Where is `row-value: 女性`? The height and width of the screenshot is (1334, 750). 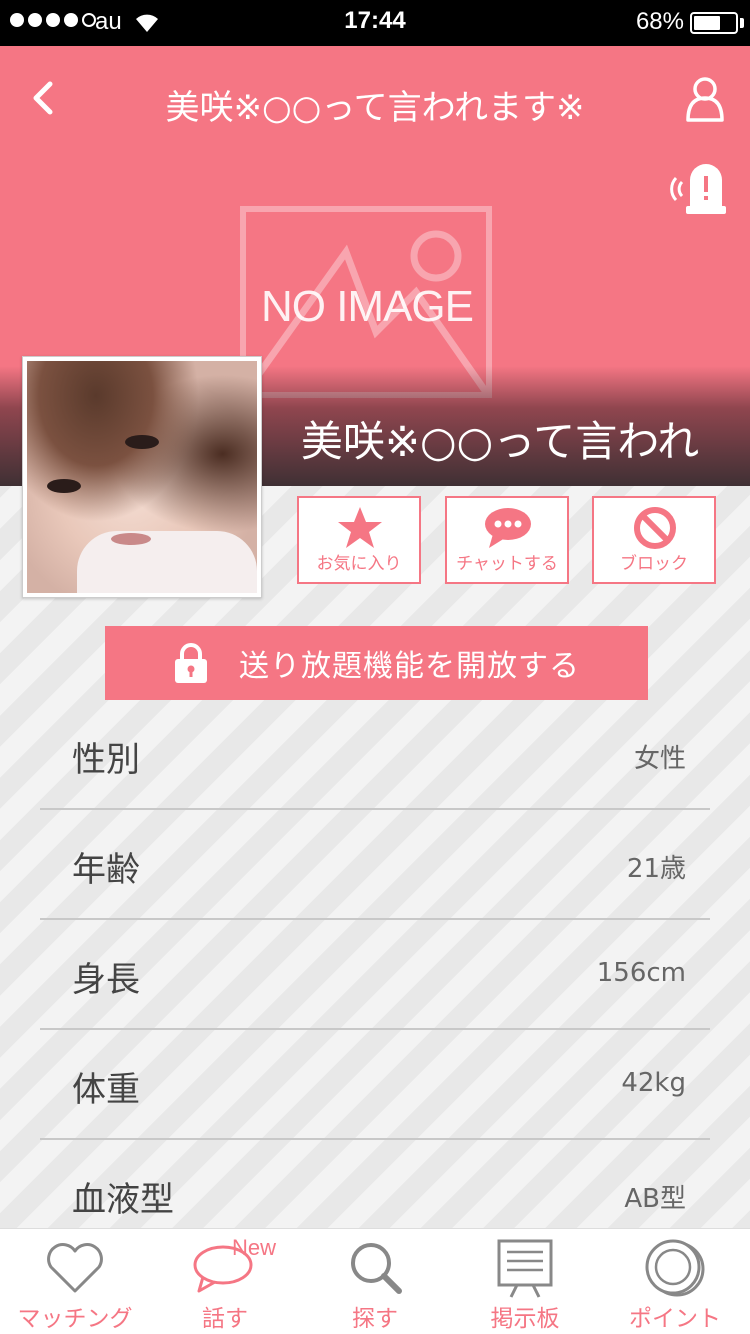 row-value: 女性 is located at coordinates (659, 759).